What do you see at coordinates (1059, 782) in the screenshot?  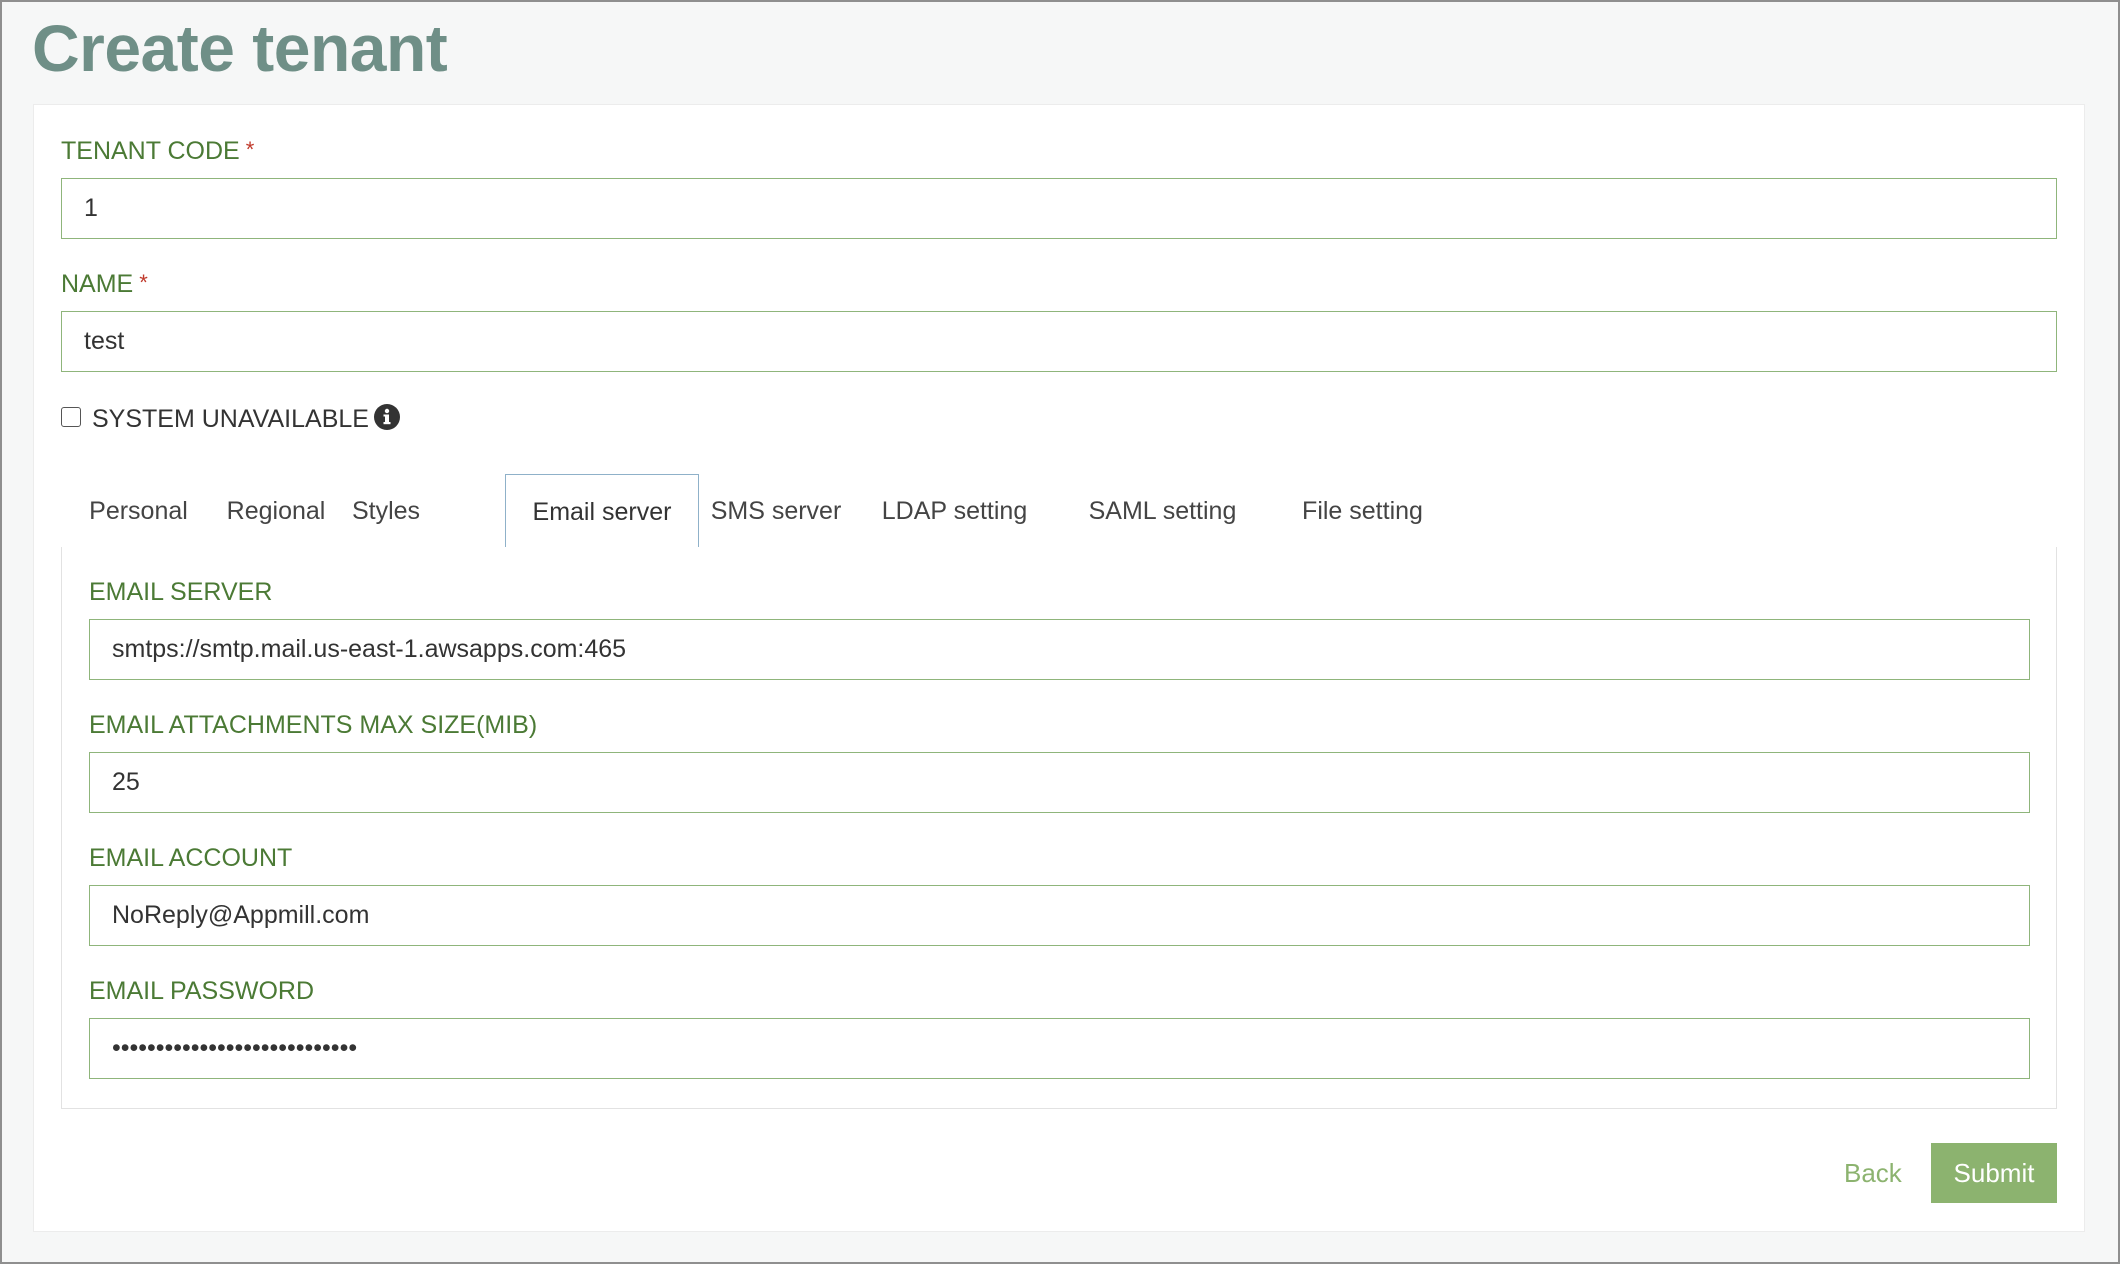 I see `email-max-size-input` at bounding box center [1059, 782].